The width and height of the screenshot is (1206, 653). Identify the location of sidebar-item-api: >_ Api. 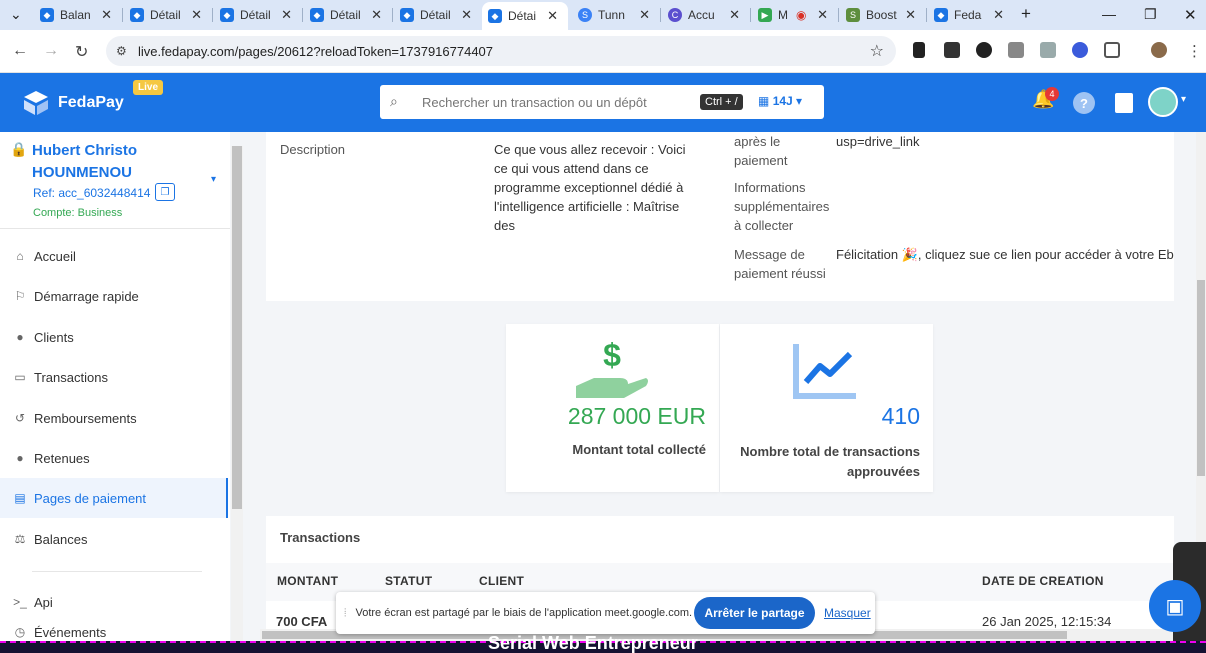
(114, 602).